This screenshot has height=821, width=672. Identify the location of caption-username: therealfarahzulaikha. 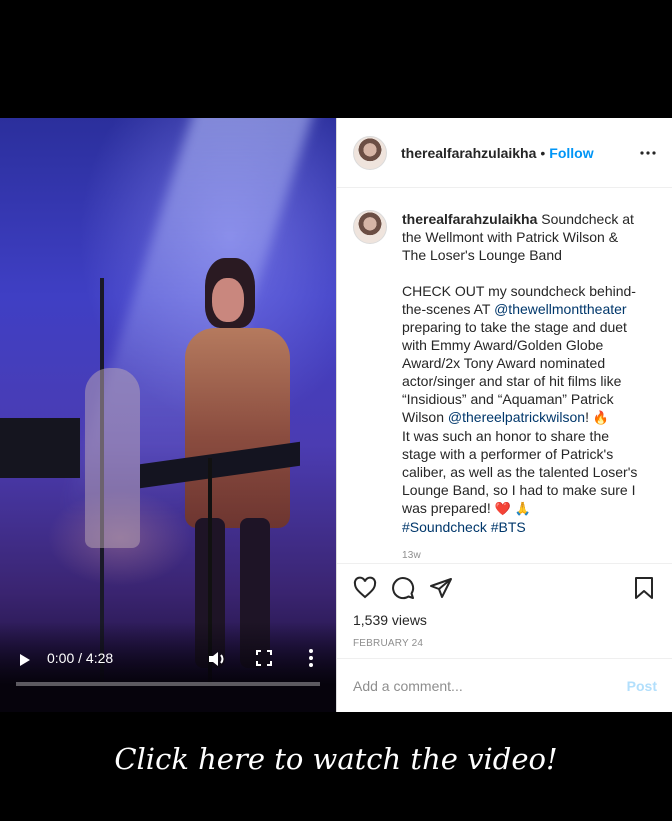
(469, 219).